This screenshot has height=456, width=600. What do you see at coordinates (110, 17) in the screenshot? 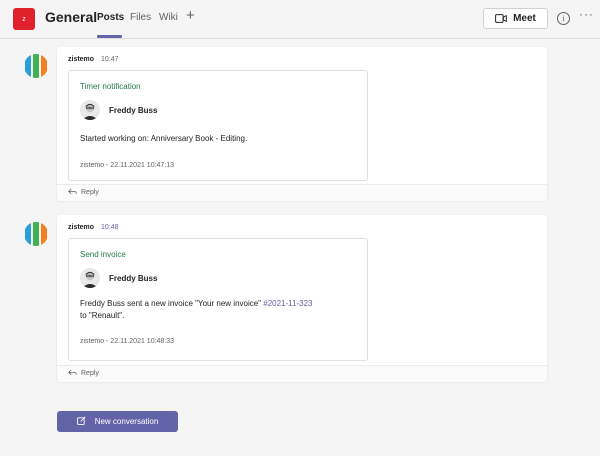
I see `tab-posts: Posts` at bounding box center [110, 17].